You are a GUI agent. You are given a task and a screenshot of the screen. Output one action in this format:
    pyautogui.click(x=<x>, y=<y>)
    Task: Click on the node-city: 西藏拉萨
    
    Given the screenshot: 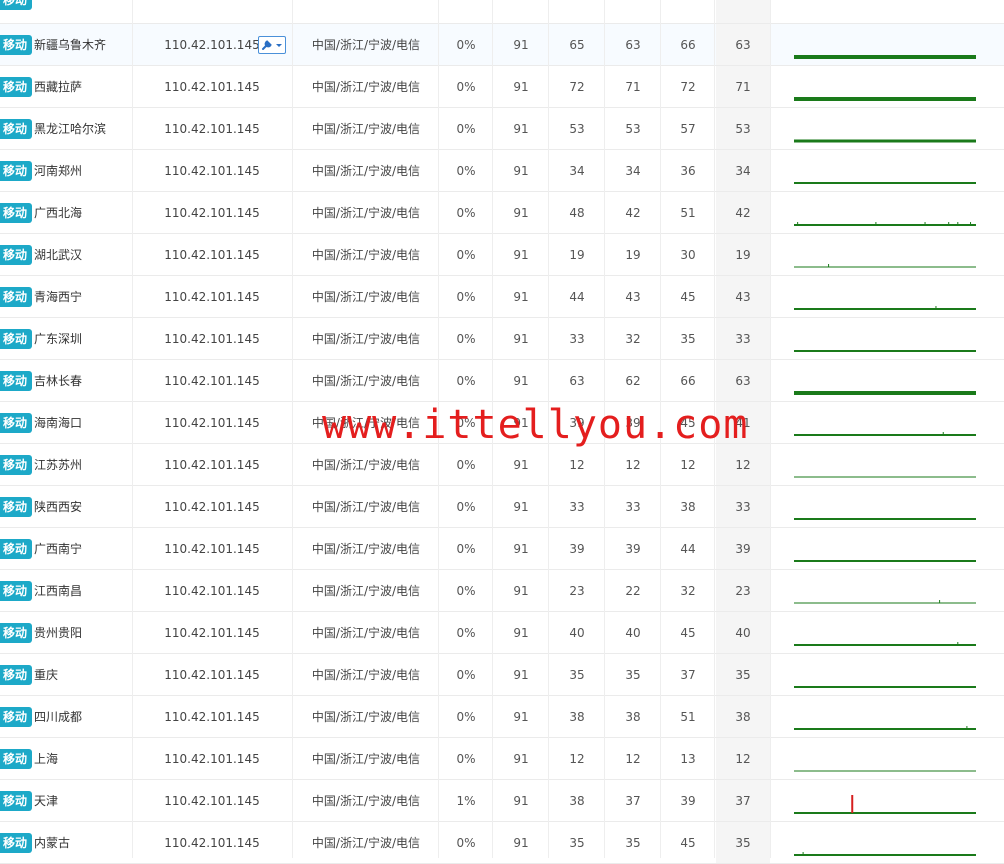 What is the action you would take?
    pyautogui.click(x=58, y=87)
    